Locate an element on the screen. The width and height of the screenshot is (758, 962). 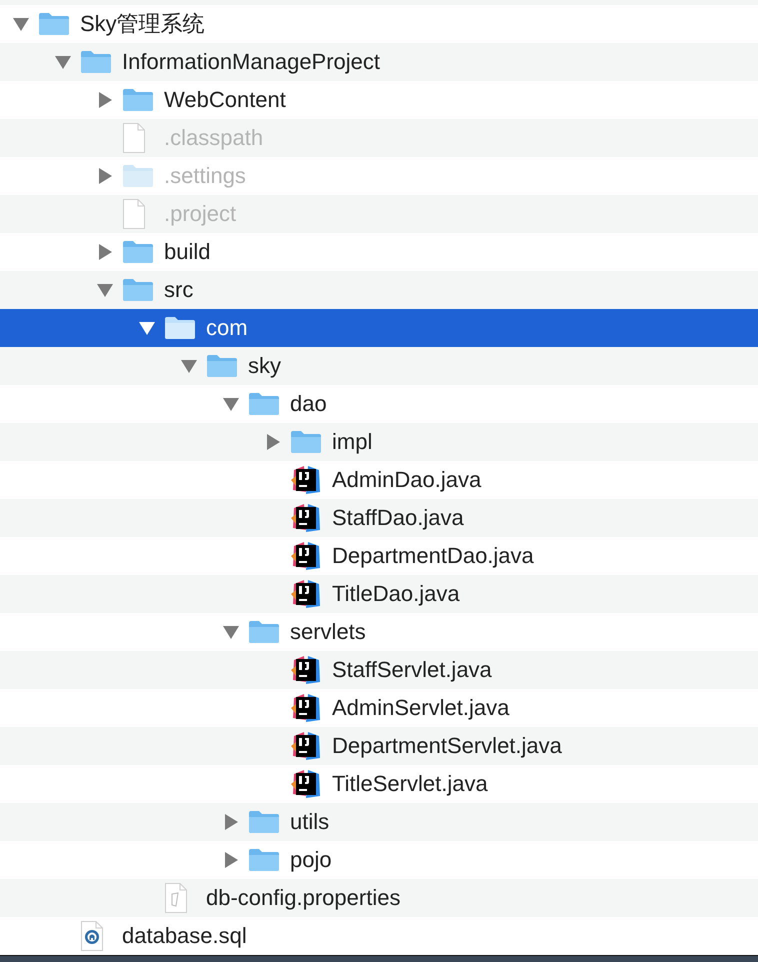
tree-row: utils is located at coordinates (379, 822).